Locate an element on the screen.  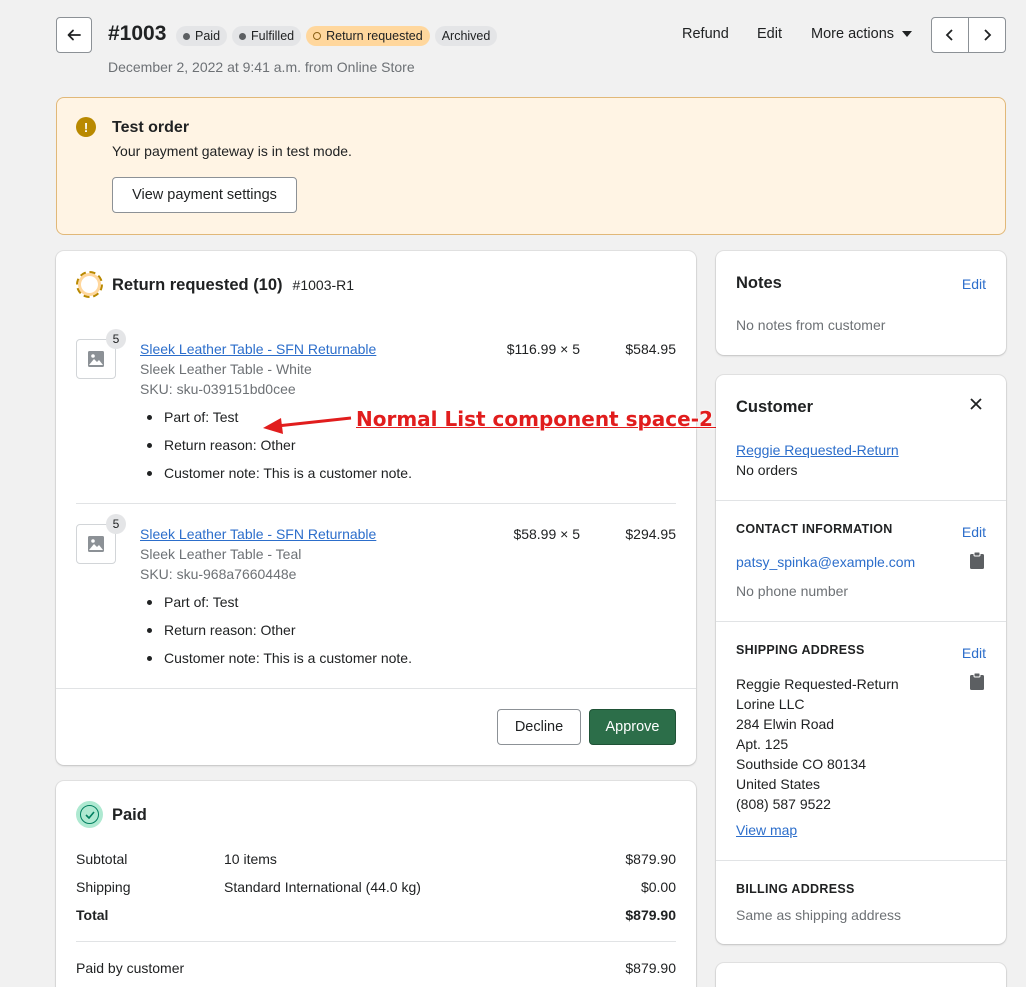
status-badge-fulfilled: Fulfilled is located at coordinates (267, 36).